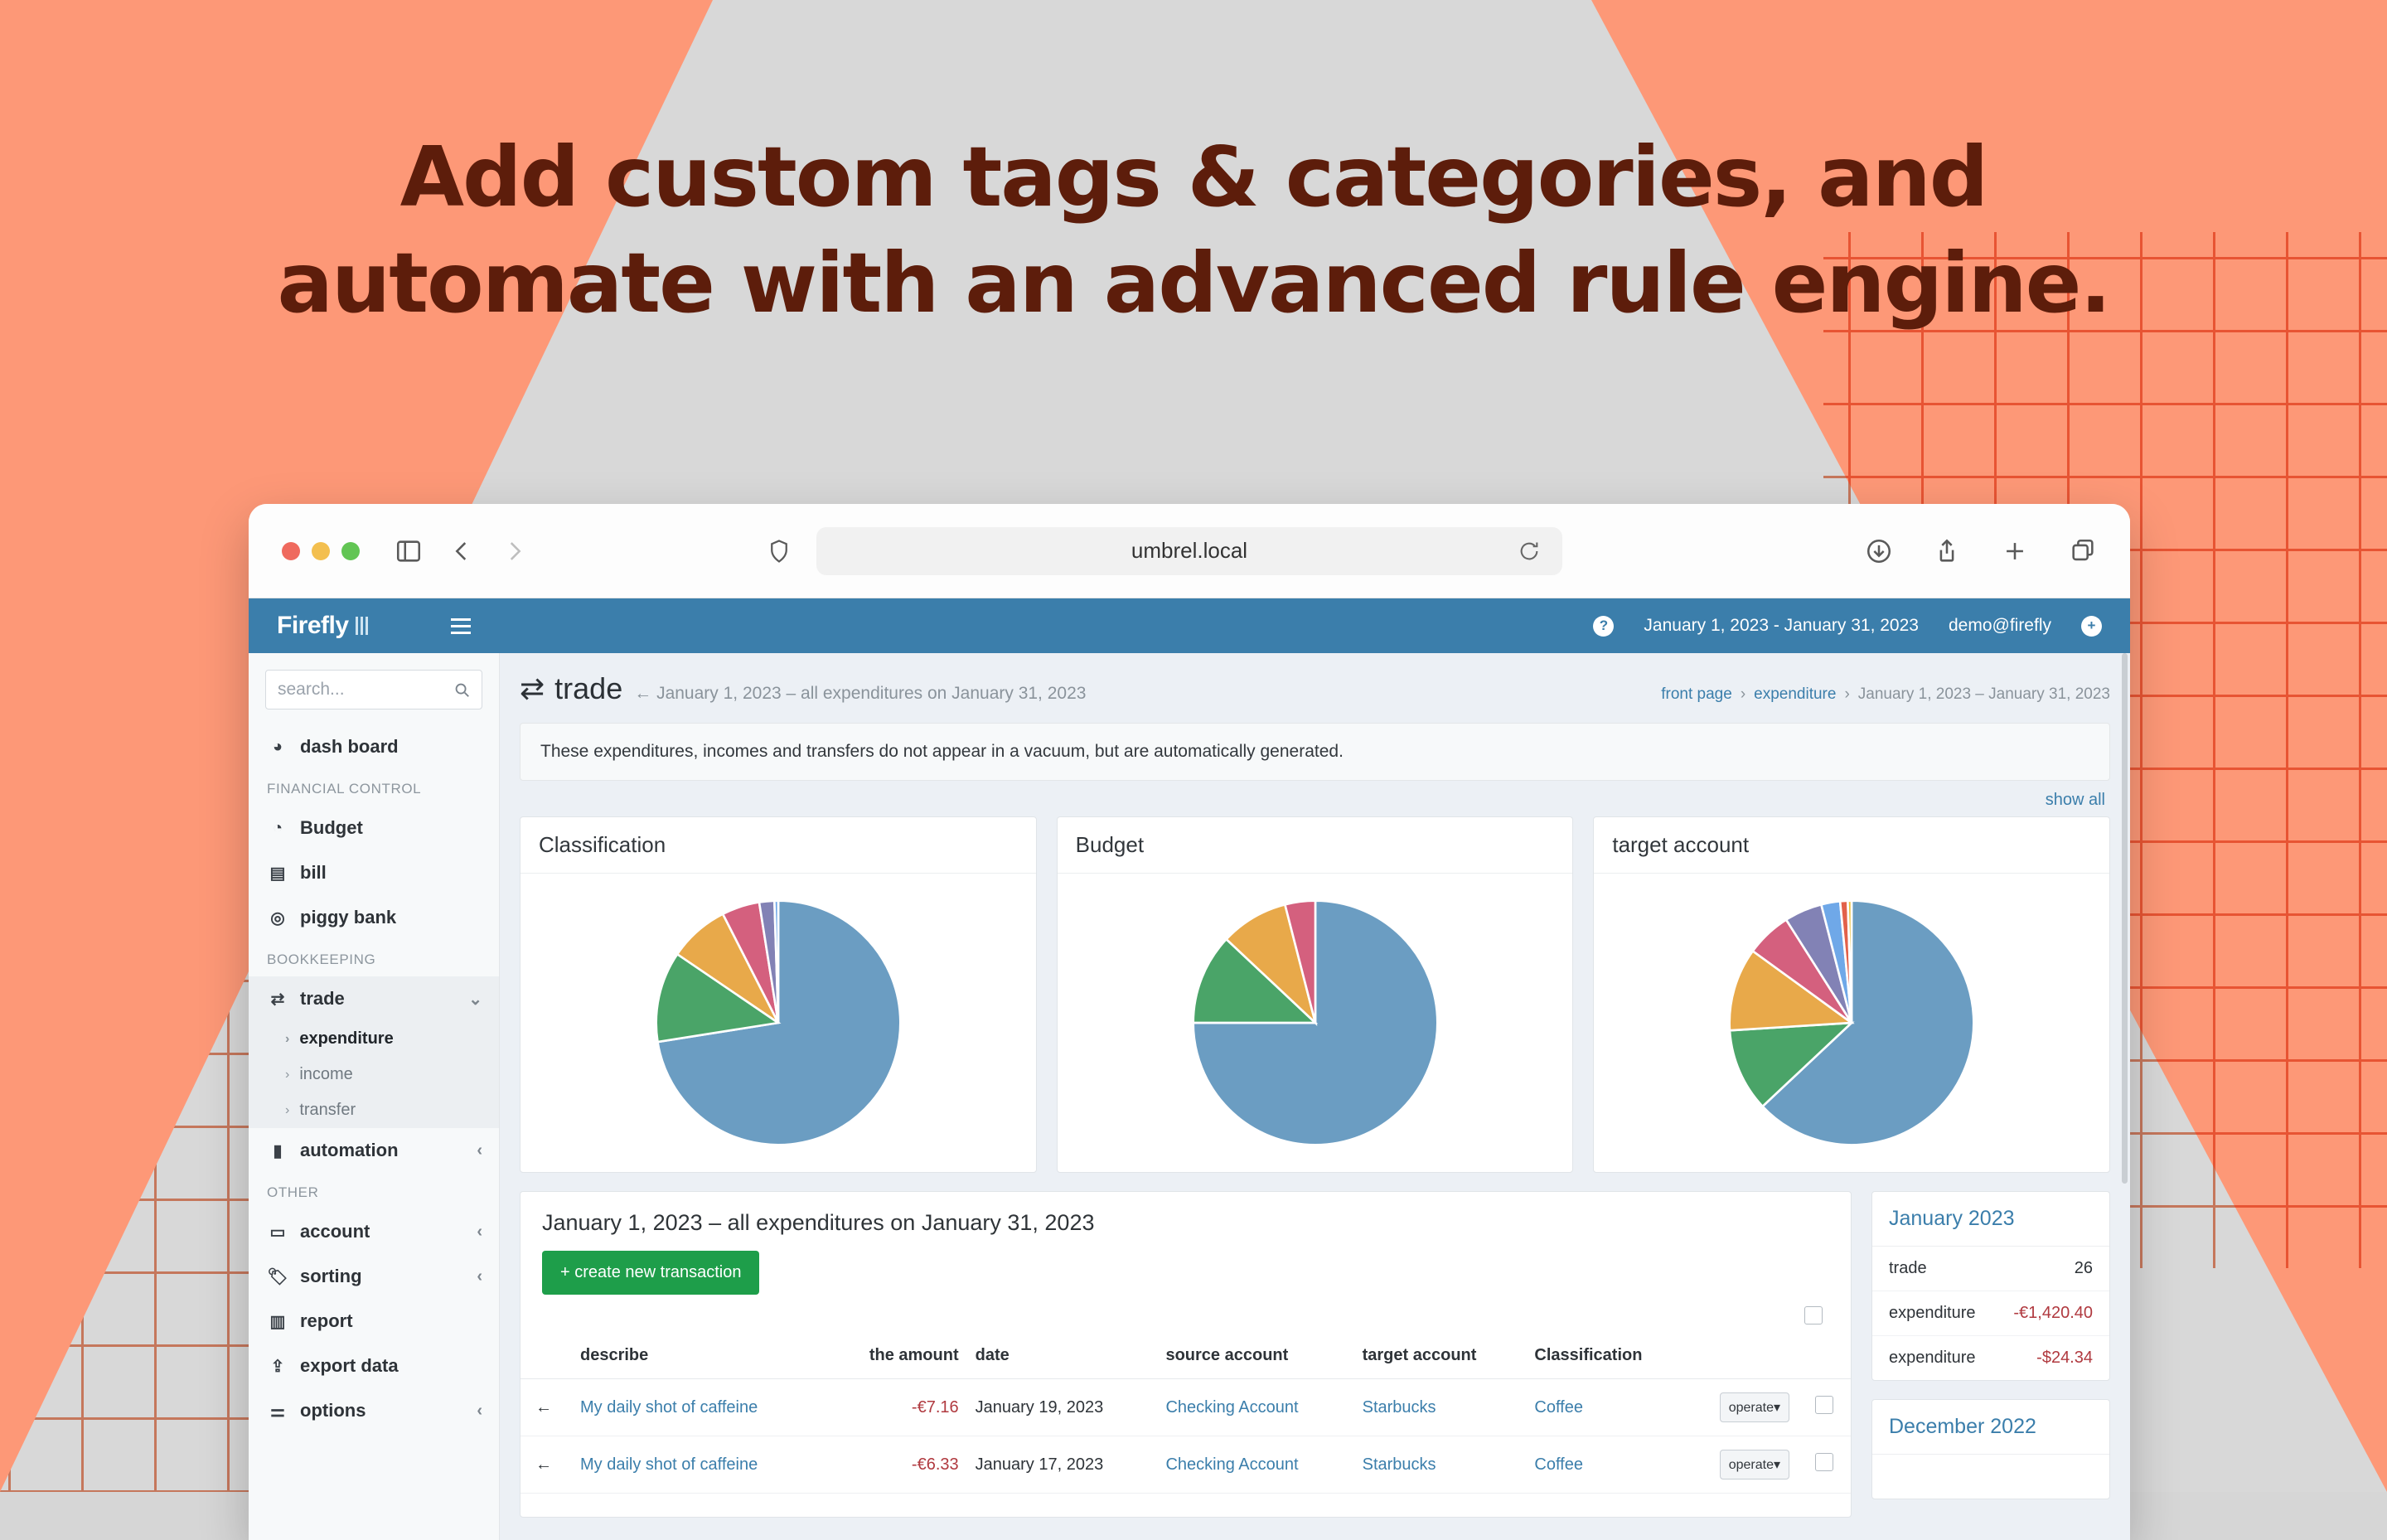  Describe the element at coordinates (349, 746) in the screenshot. I see `sidebar-item-label: dash board` at that location.